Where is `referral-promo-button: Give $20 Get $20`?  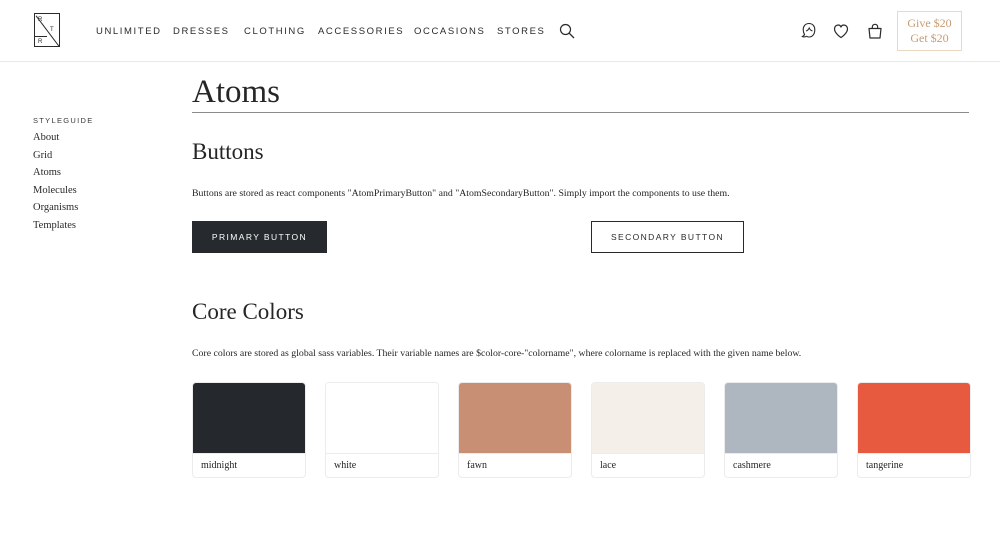 referral-promo-button: Give $20 Get $20 is located at coordinates (929, 31).